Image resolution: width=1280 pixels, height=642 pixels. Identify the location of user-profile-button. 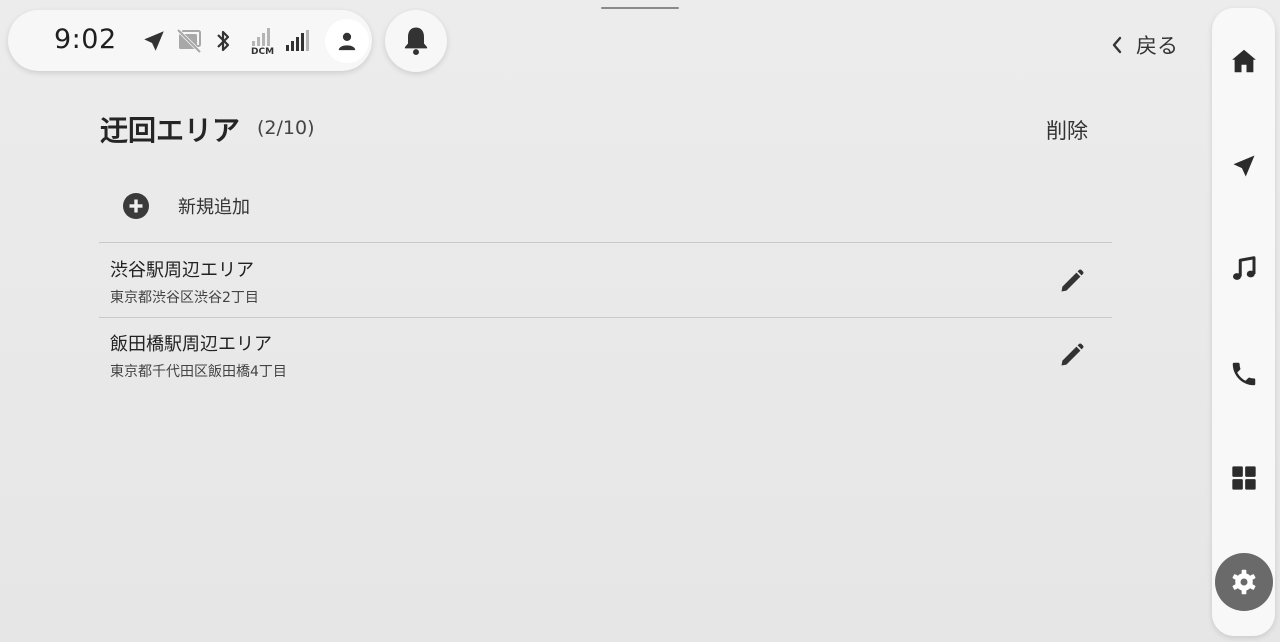
(347, 41).